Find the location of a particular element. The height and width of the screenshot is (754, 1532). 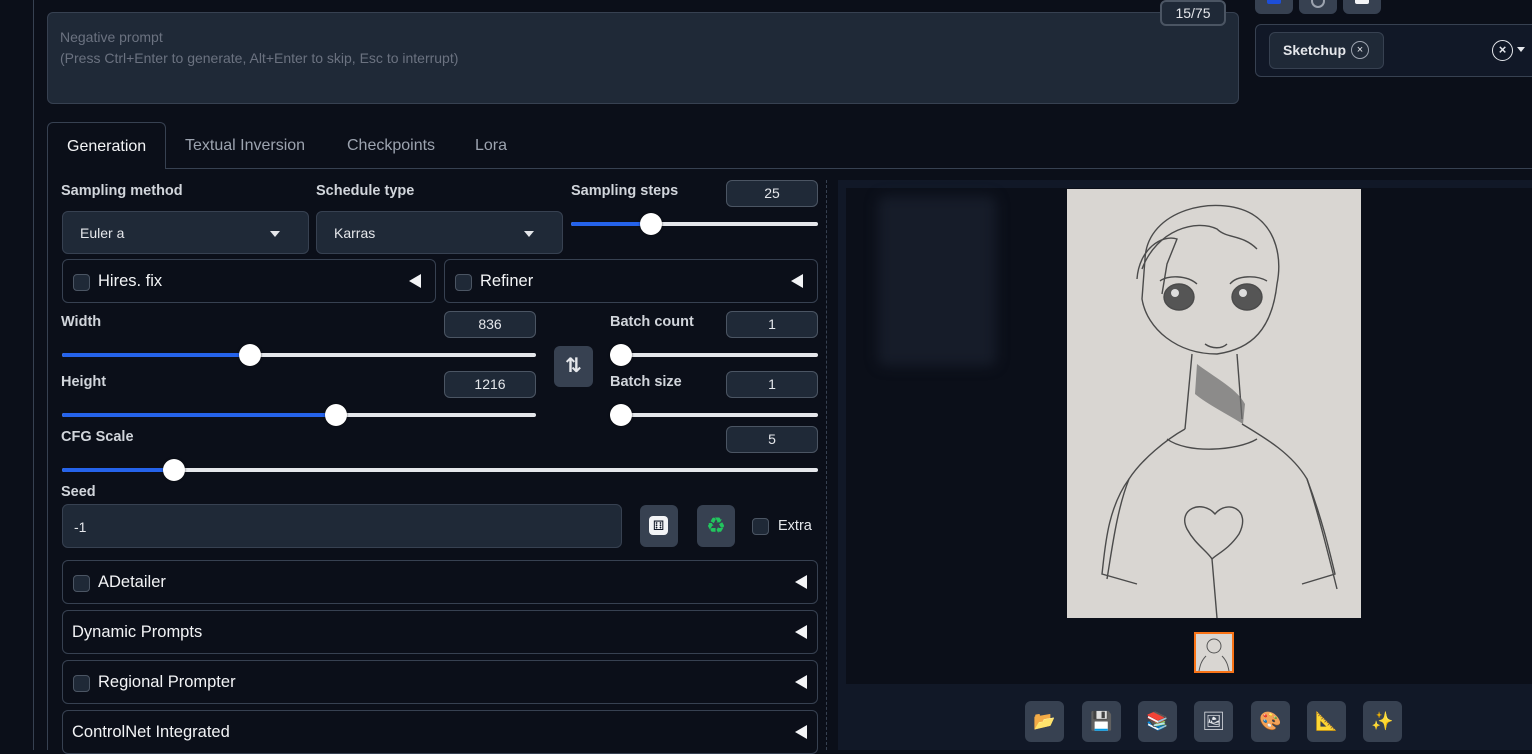

cfg-scale-input: 5 is located at coordinates (772, 439).